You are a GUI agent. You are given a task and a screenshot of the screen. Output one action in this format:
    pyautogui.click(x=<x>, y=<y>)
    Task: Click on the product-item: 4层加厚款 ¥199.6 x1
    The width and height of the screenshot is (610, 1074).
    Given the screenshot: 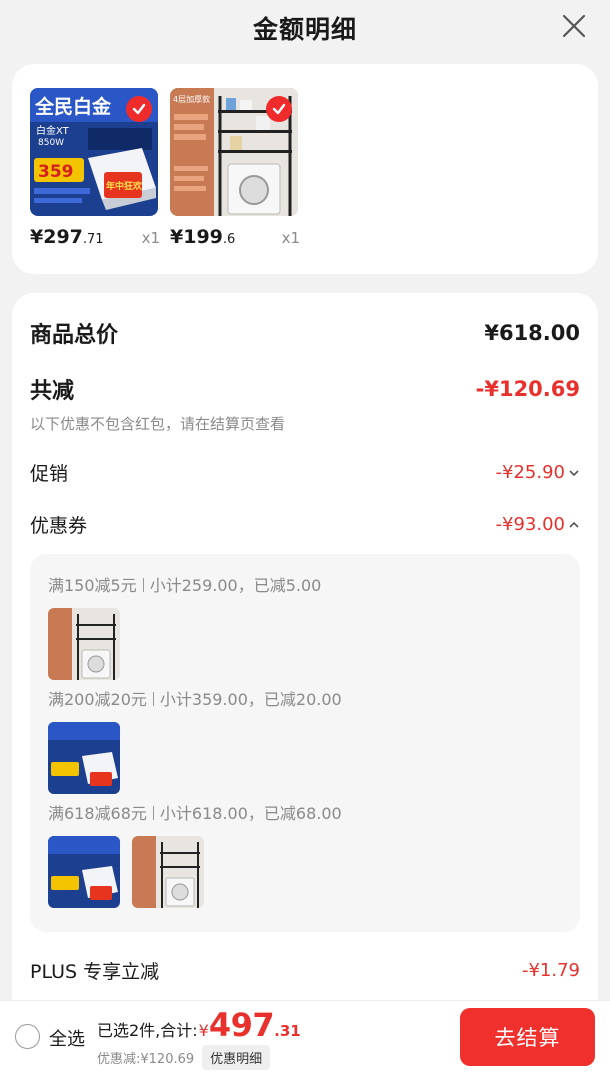 What is the action you would take?
    pyautogui.click(x=235, y=168)
    